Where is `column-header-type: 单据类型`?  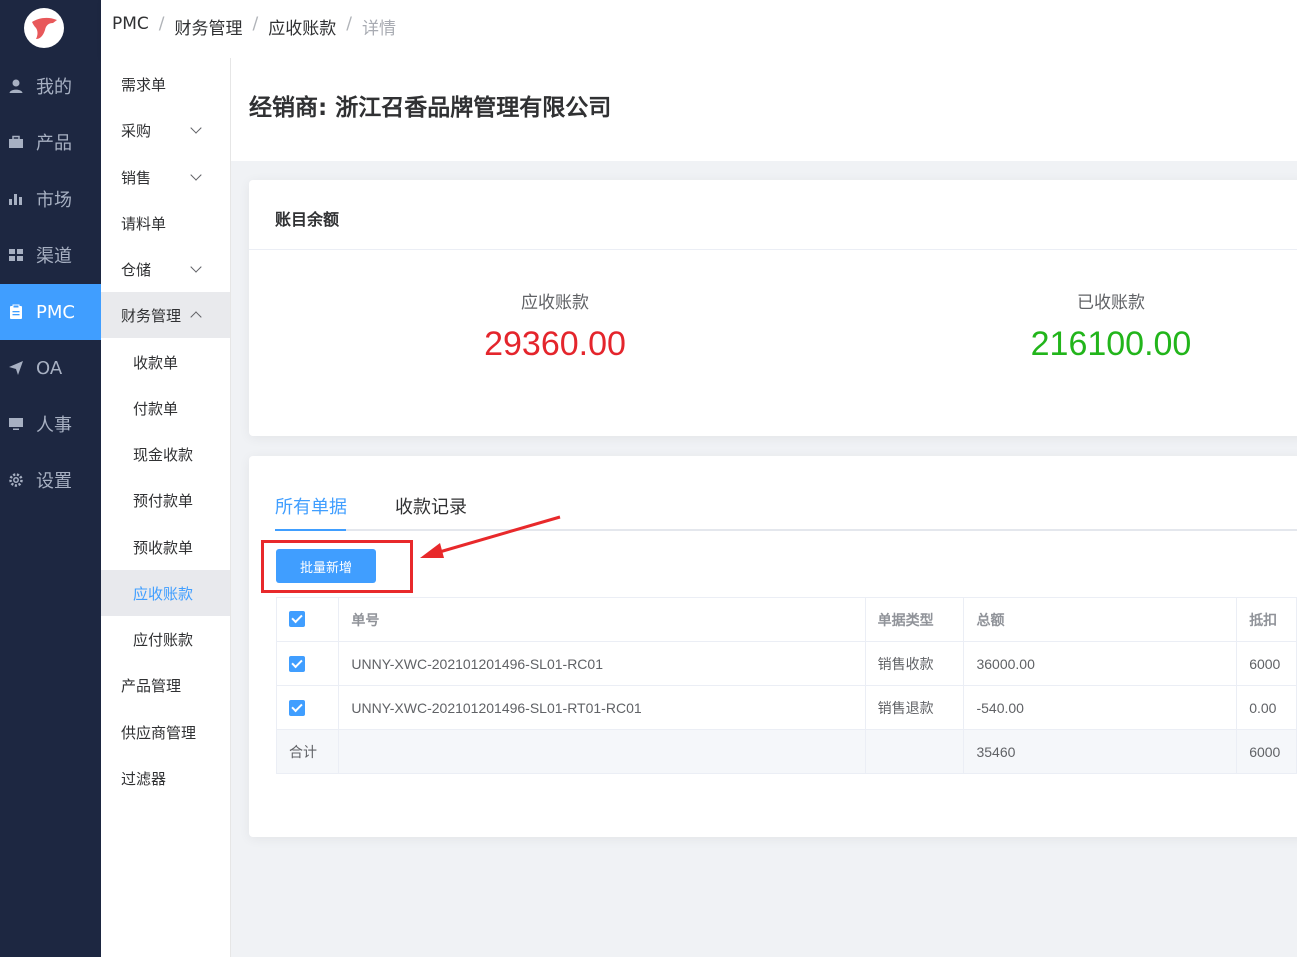 column-header-type: 单据类型 is located at coordinates (914, 619).